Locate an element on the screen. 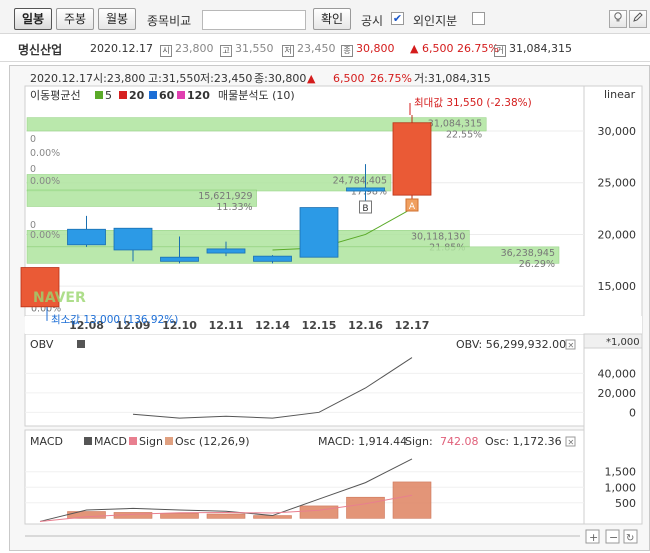  header-high: 고:31,550 is located at coordinates (174, 78).